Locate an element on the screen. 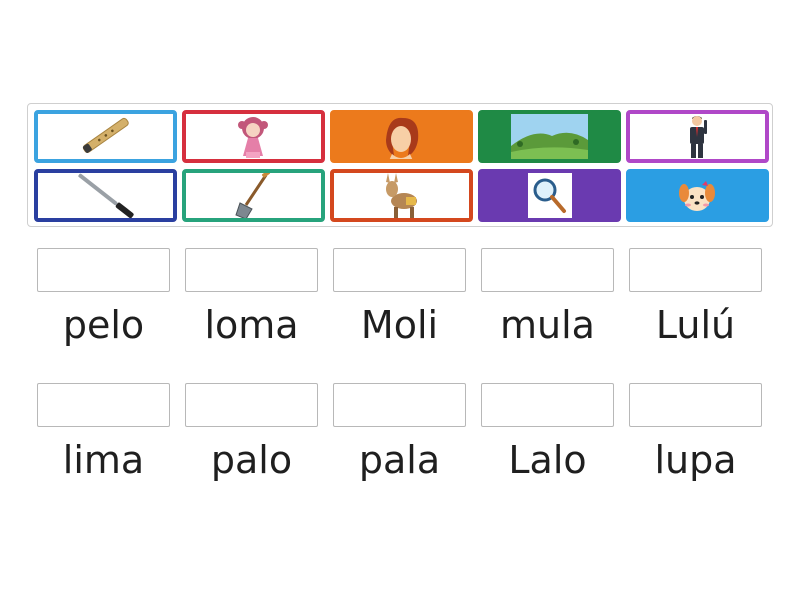  drop-slot-mula is located at coordinates (547, 270).